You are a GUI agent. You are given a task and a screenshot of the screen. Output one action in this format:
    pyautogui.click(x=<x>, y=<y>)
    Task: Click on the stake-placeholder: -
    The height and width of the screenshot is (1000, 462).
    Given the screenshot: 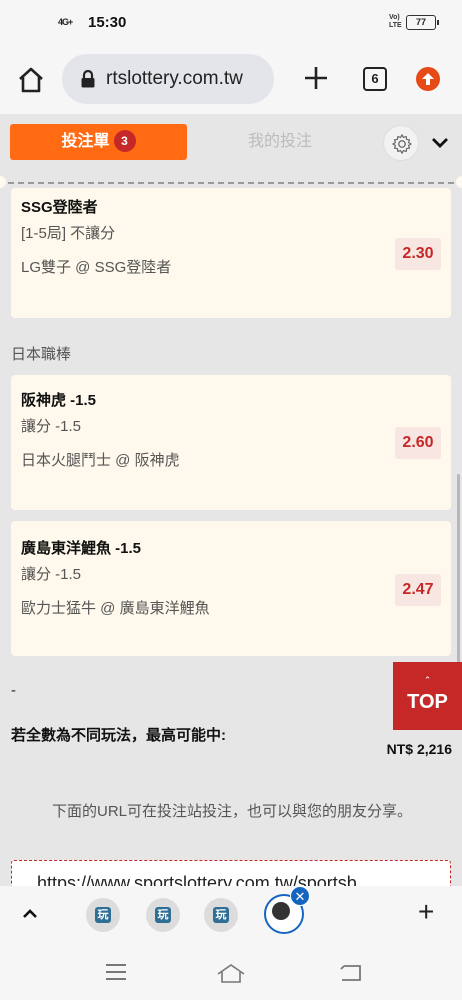 What is the action you would take?
    pyautogui.click(x=13, y=690)
    